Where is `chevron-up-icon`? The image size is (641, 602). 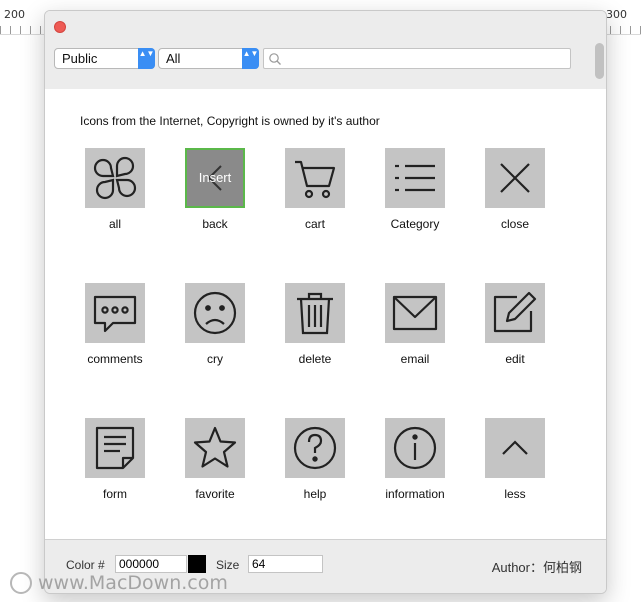 chevron-up-icon is located at coordinates (515, 447).